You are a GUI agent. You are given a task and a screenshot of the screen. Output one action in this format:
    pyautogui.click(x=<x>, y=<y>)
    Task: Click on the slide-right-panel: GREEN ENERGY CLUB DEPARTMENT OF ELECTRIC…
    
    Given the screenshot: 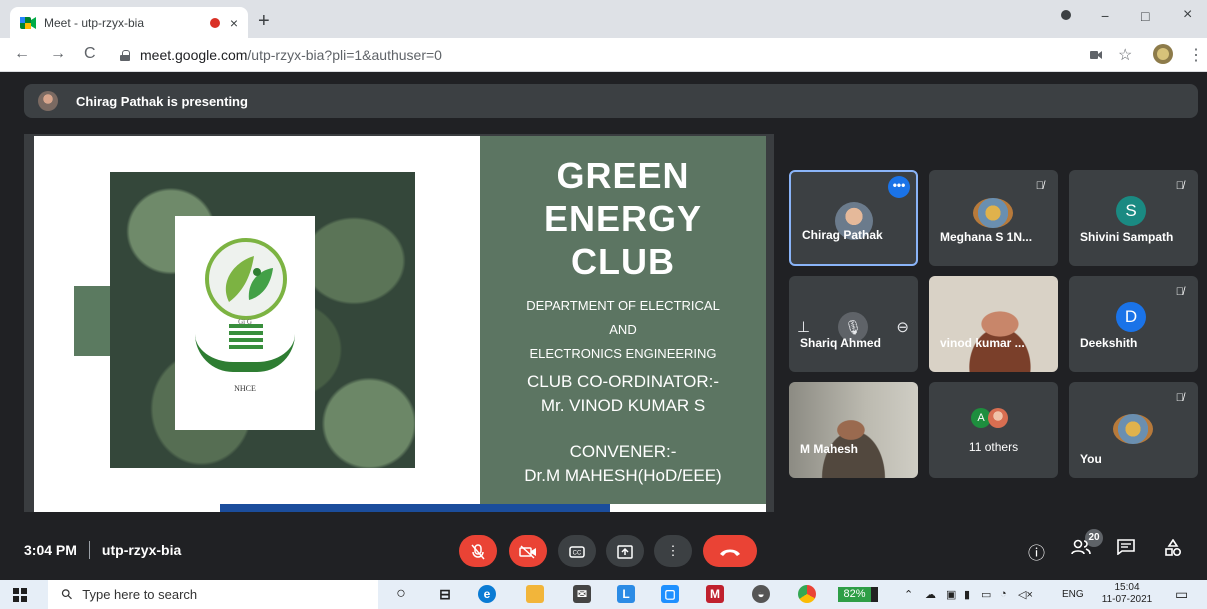 What is the action you would take?
    pyautogui.click(x=623, y=320)
    